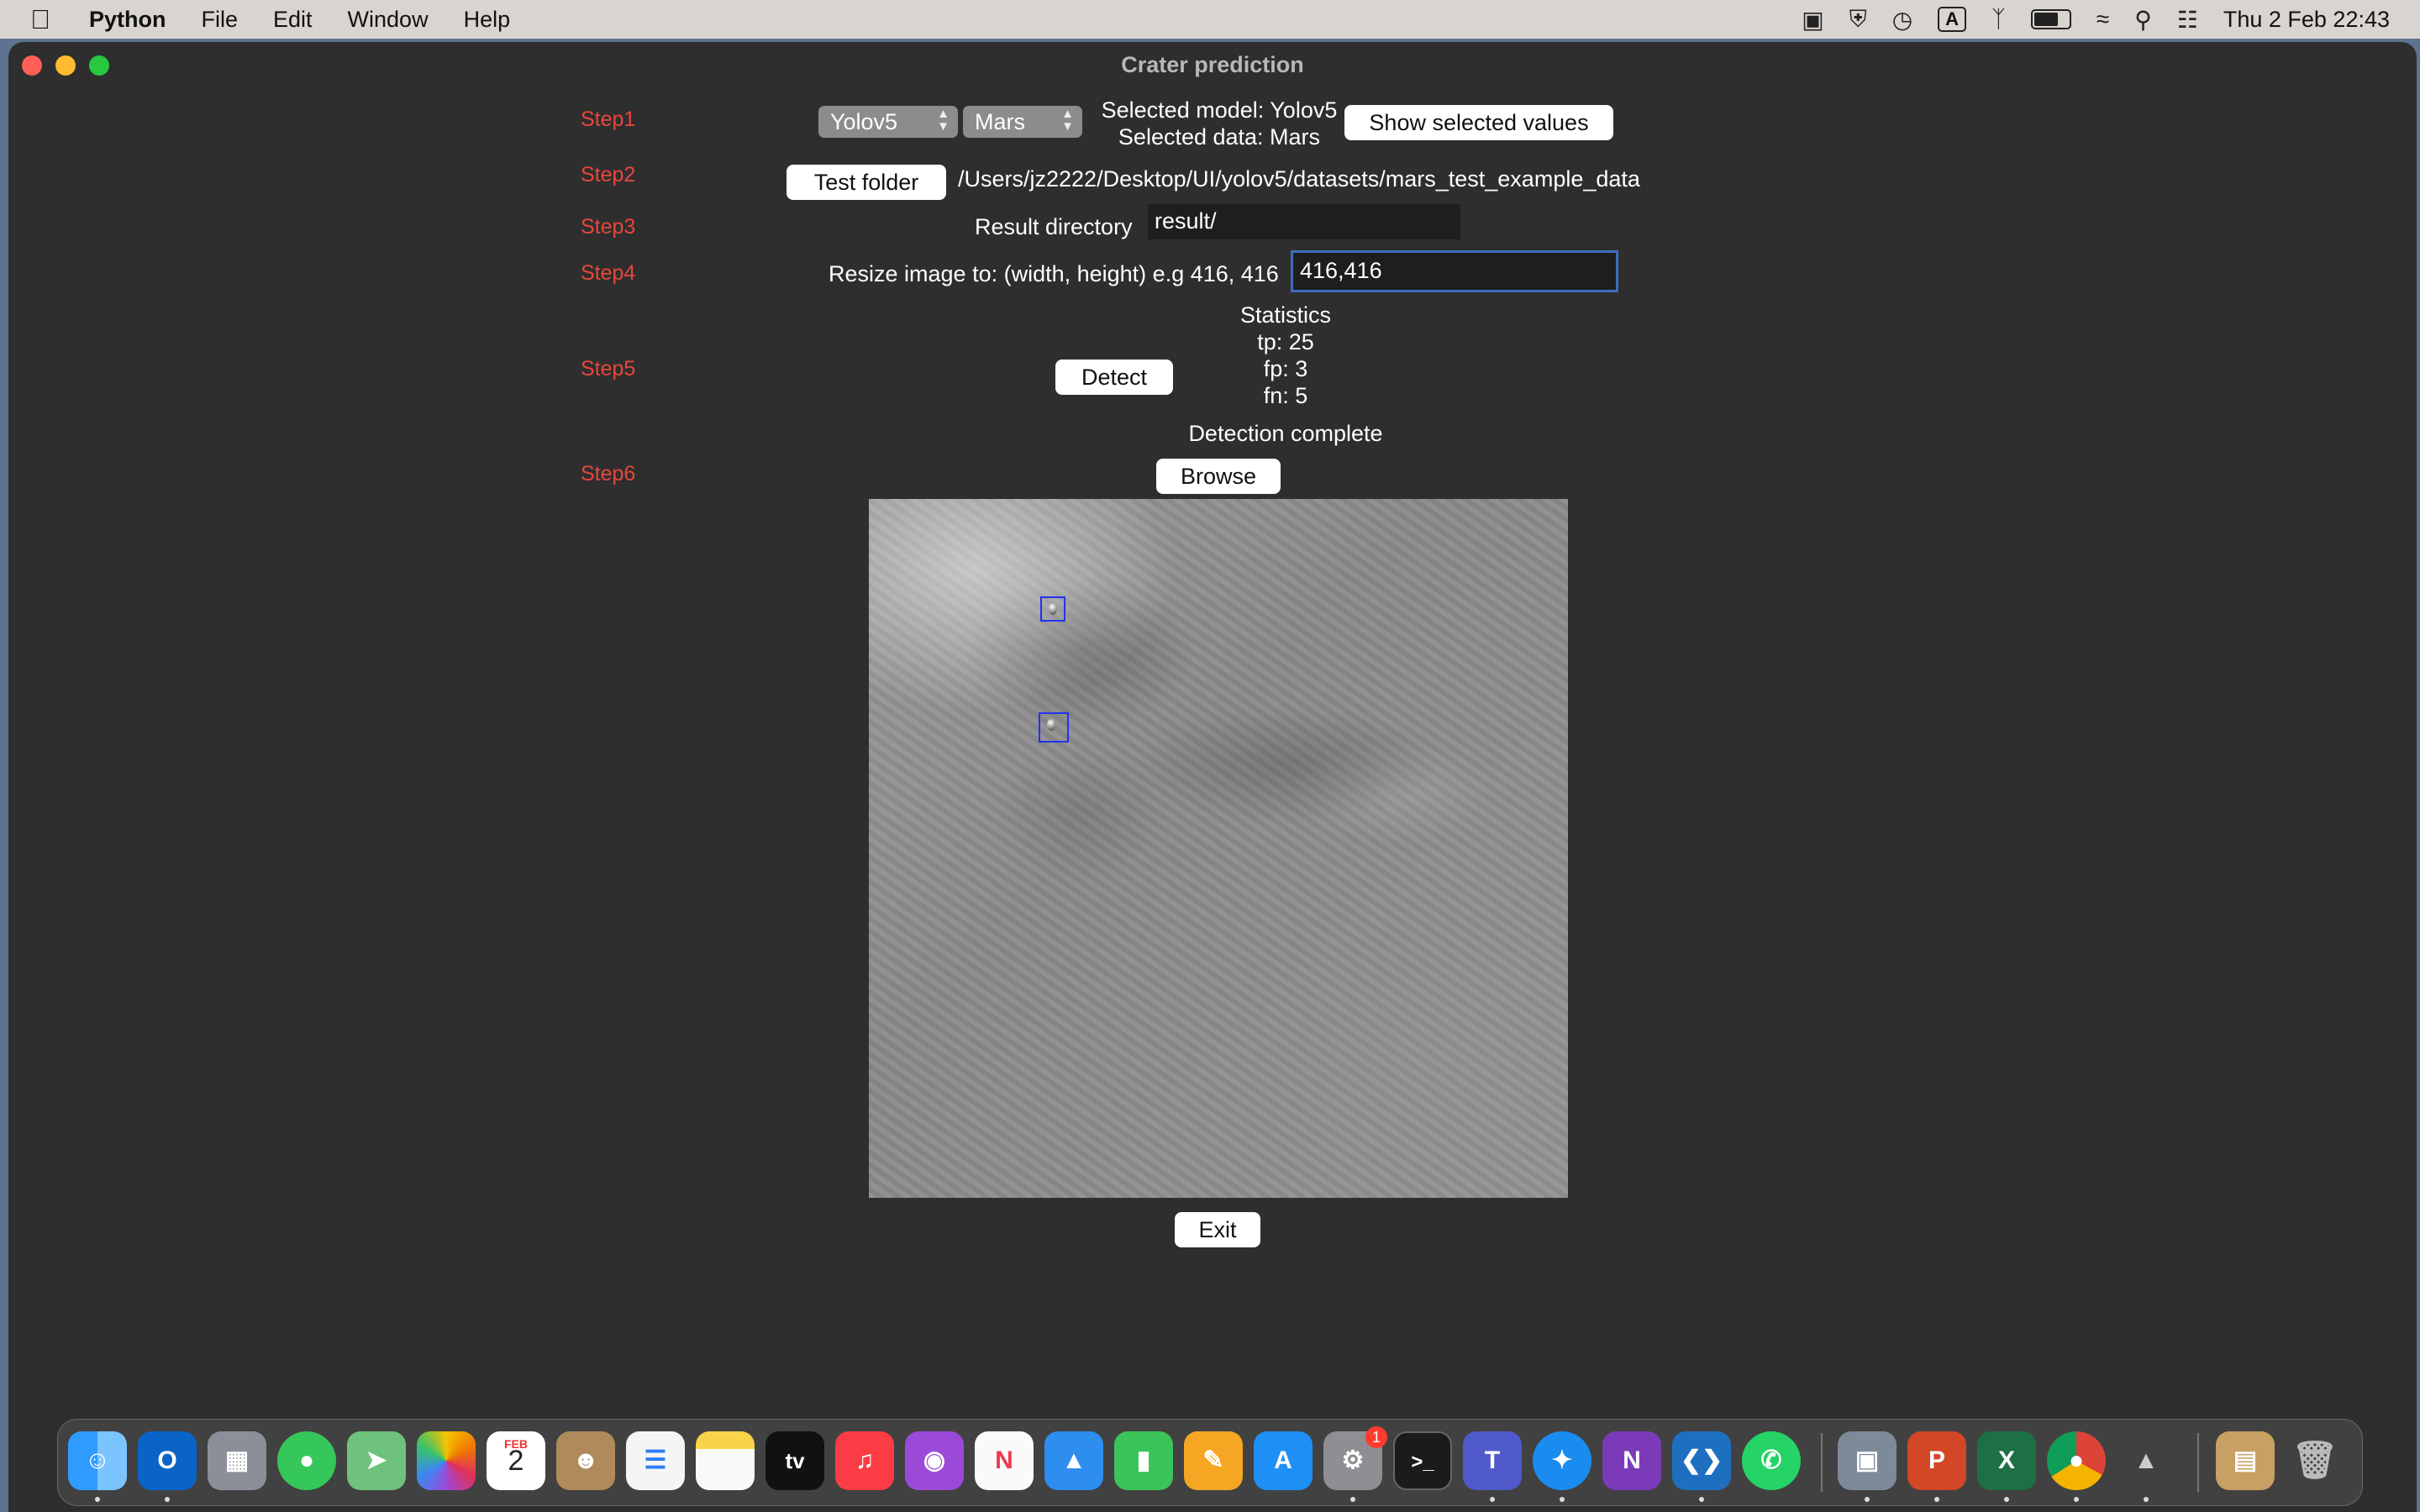 The height and width of the screenshot is (1512, 2420). What do you see at coordinates (487, 20) in the screenshot?
I see `menu-help: Help` at bounding box center [487, 20].